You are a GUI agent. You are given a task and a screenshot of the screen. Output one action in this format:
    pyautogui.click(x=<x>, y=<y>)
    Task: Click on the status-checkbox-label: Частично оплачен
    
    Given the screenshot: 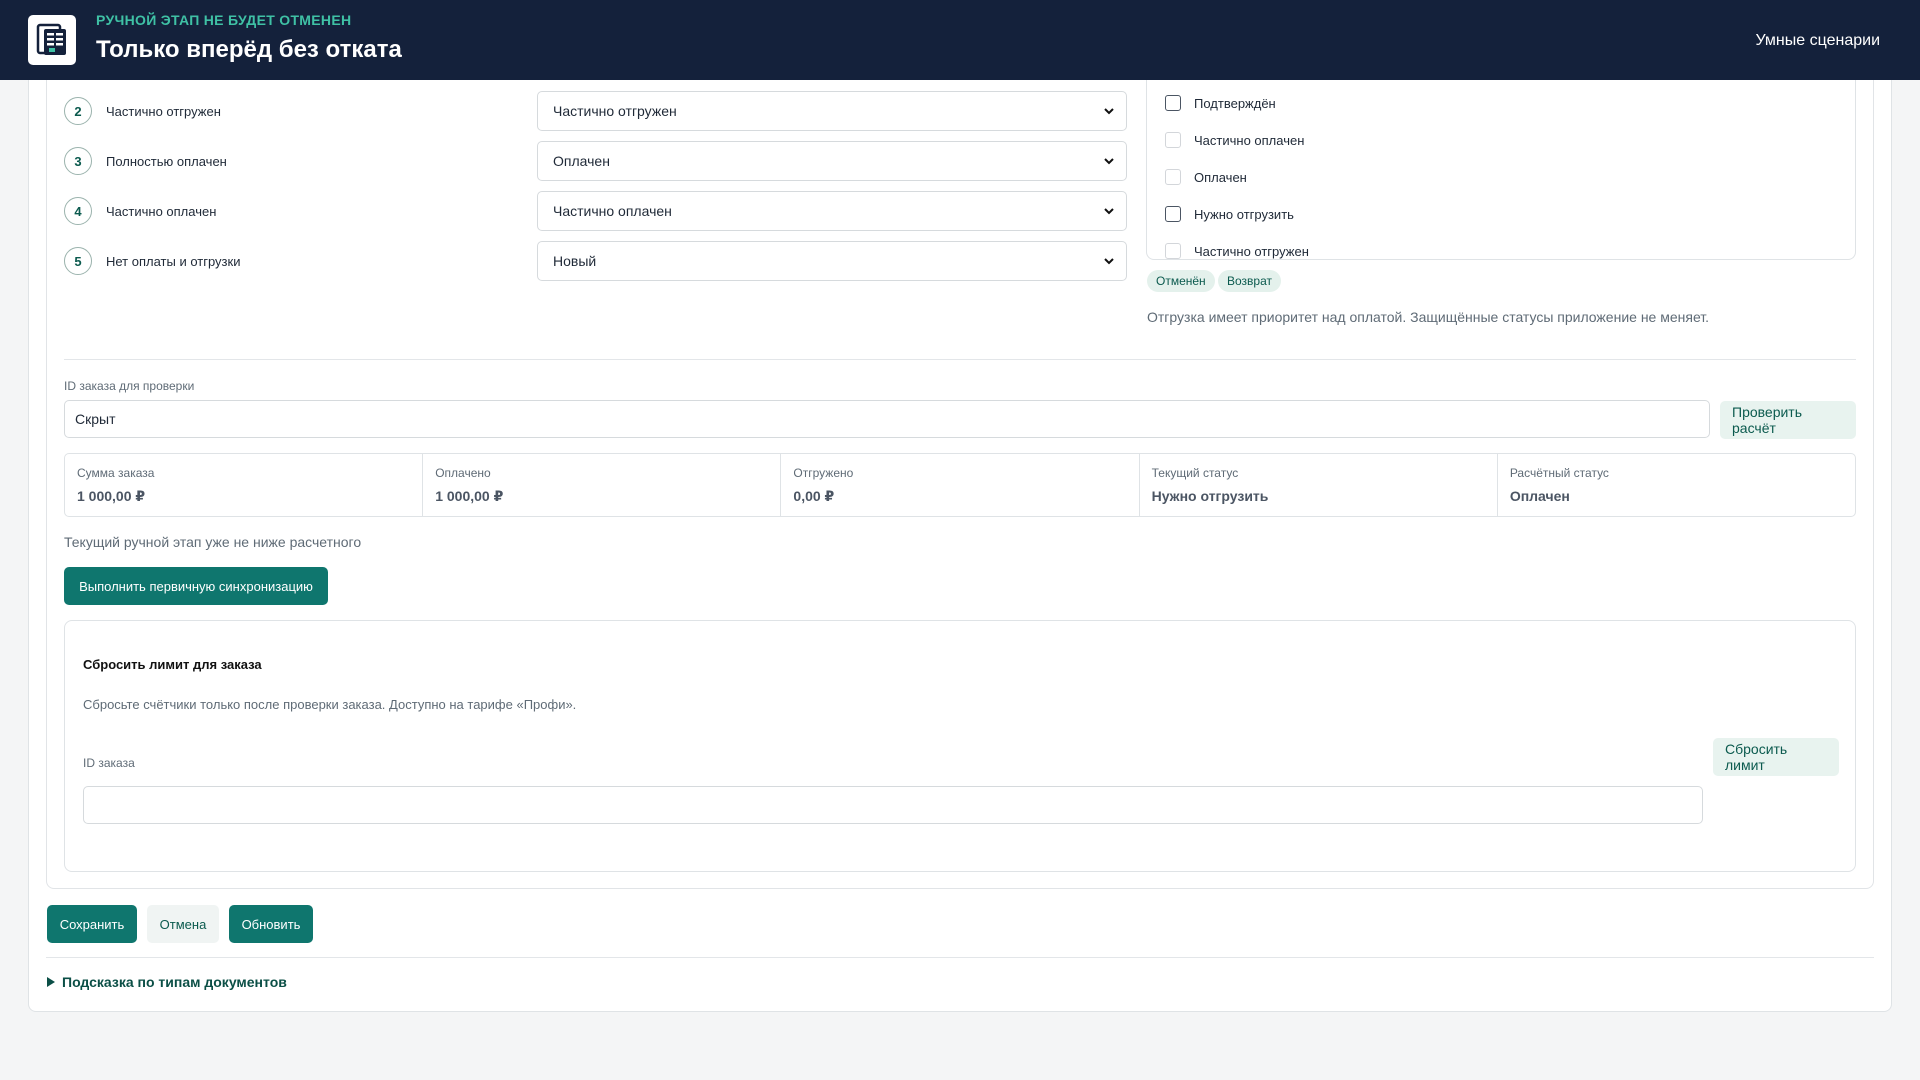 What is the action you would take?
    pyautogui.click(x=1249, y=140)
    